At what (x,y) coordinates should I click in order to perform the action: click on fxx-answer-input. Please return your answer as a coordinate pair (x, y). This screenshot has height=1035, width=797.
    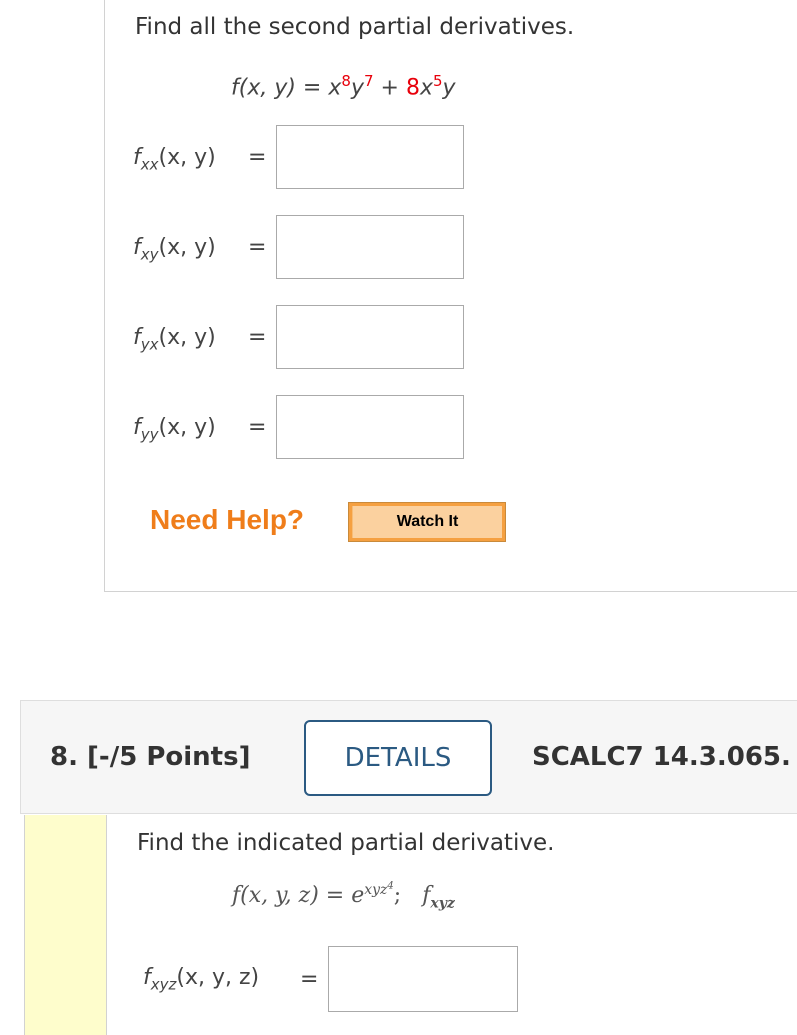
    Looking at the image, I should click on (370, 157).